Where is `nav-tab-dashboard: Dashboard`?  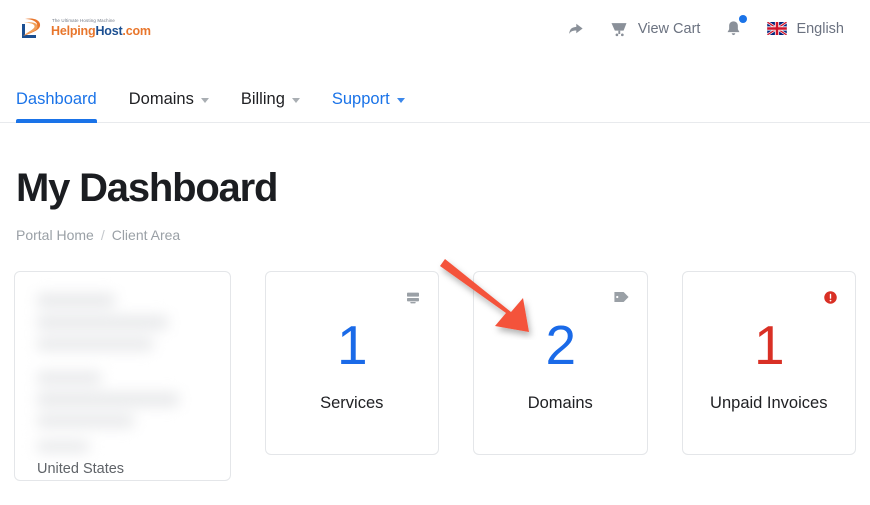
nav-tab-dashboard: Dashboard is located at coordinates (64, 90).